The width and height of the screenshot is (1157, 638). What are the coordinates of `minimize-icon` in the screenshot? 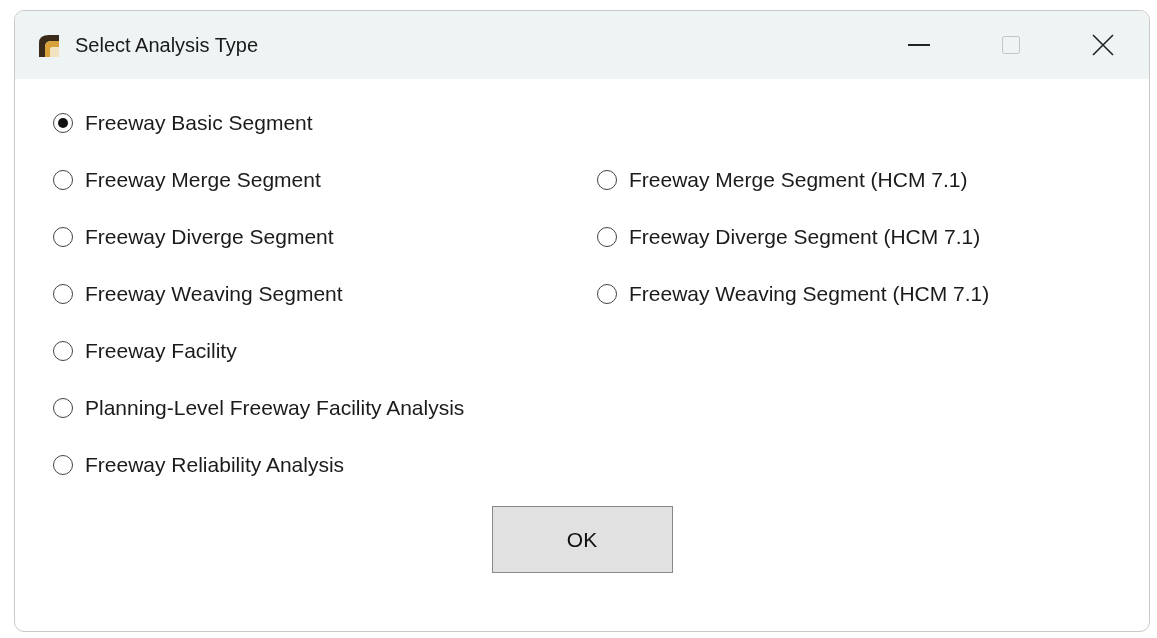 It's located at (919, 45).